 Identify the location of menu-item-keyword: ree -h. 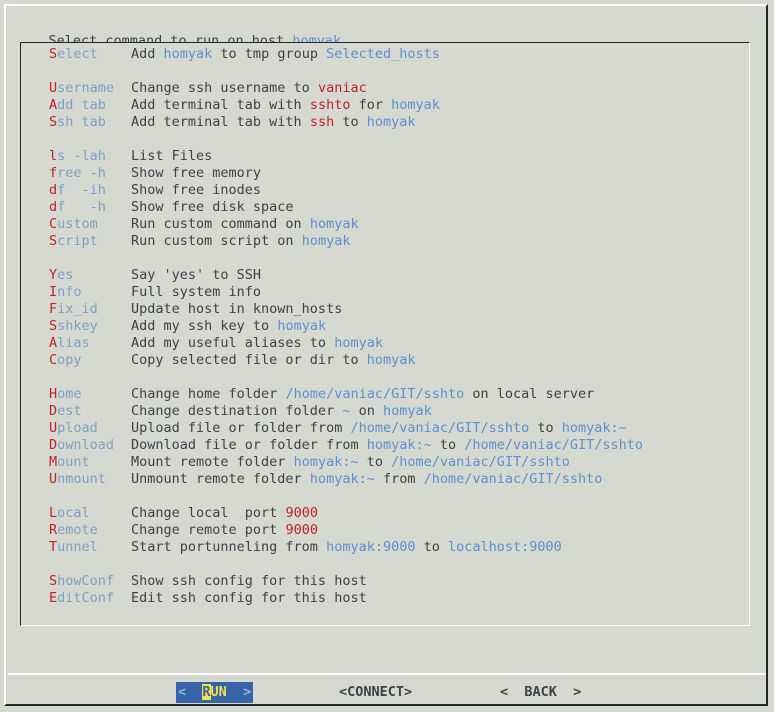
(81, 173).